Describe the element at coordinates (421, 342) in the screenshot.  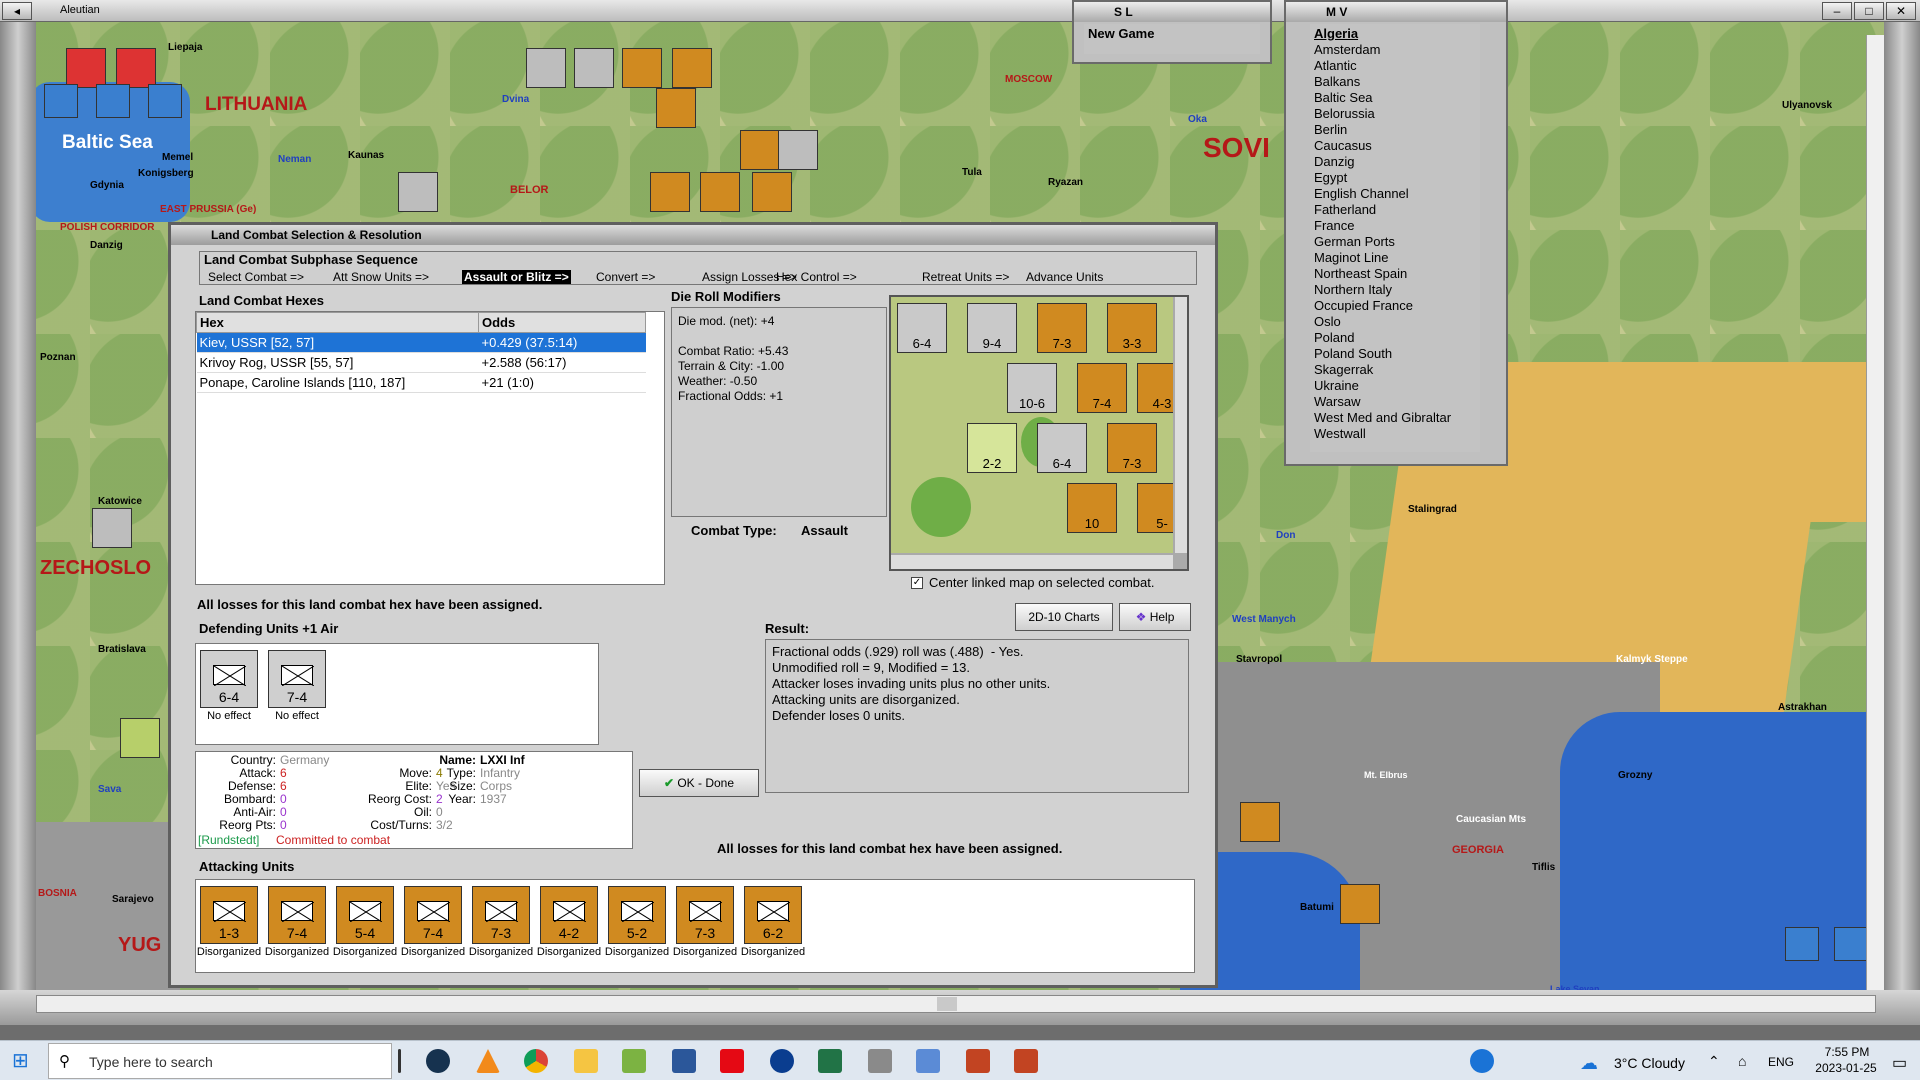
I see `table-row: Kiev, USSR [52, 57] +0.429 (37.5:14)` at that location.